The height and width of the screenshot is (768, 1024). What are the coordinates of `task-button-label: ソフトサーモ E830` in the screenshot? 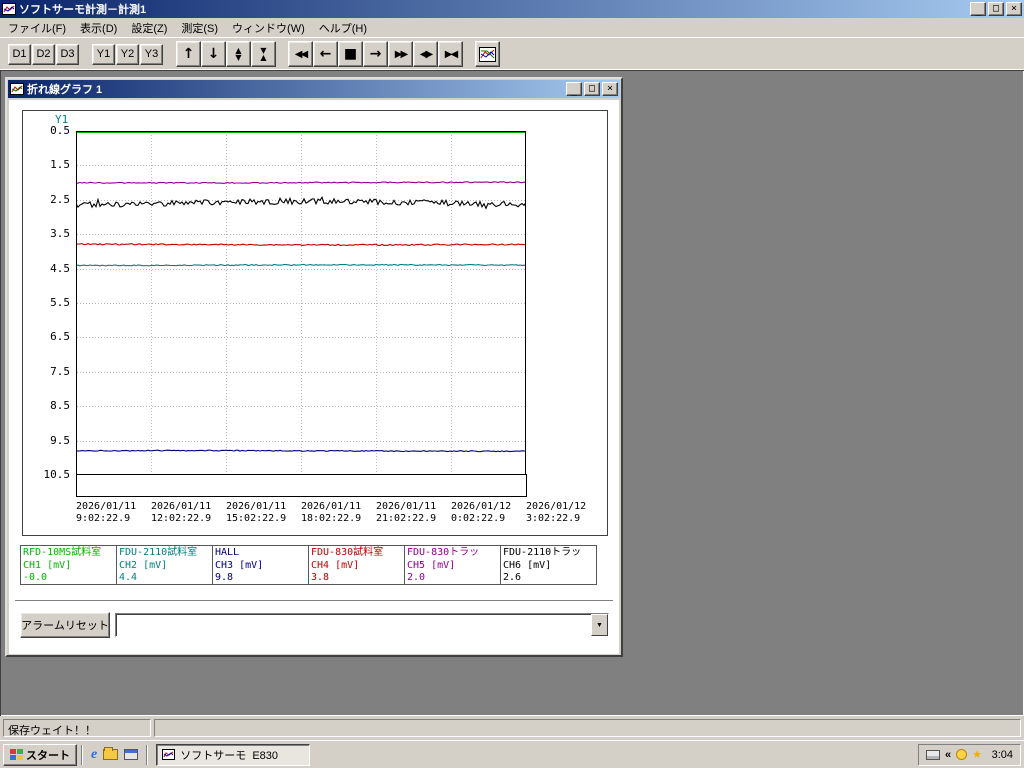 It's located at (229, 755).